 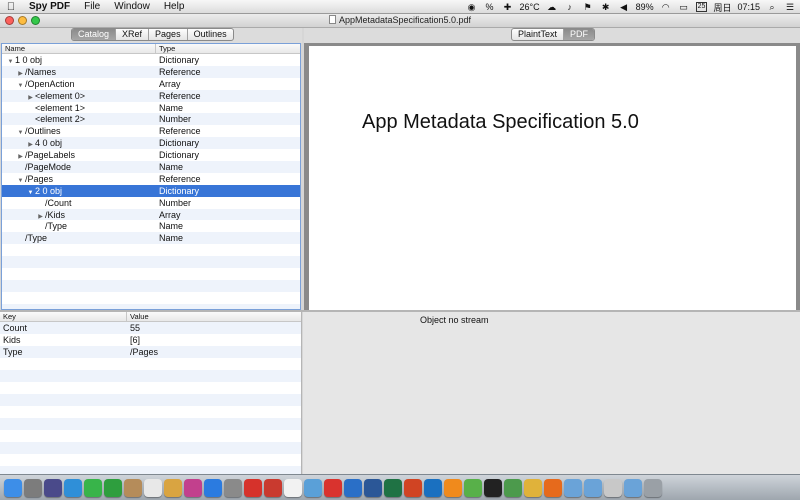 What do you see at coordinates (132, 6) in the screenshot?
I see `menu-window: Window` at bounding box center [132, 6].